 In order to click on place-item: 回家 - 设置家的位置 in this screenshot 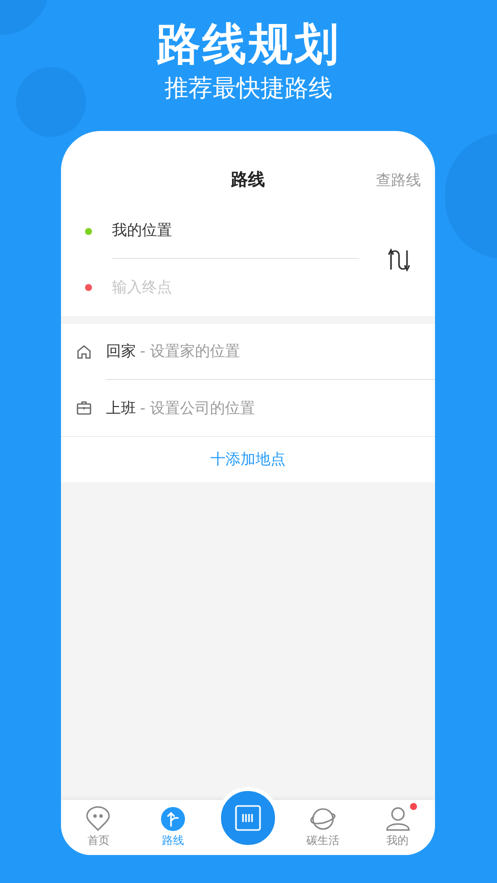, I will do `click(248, 352)`.